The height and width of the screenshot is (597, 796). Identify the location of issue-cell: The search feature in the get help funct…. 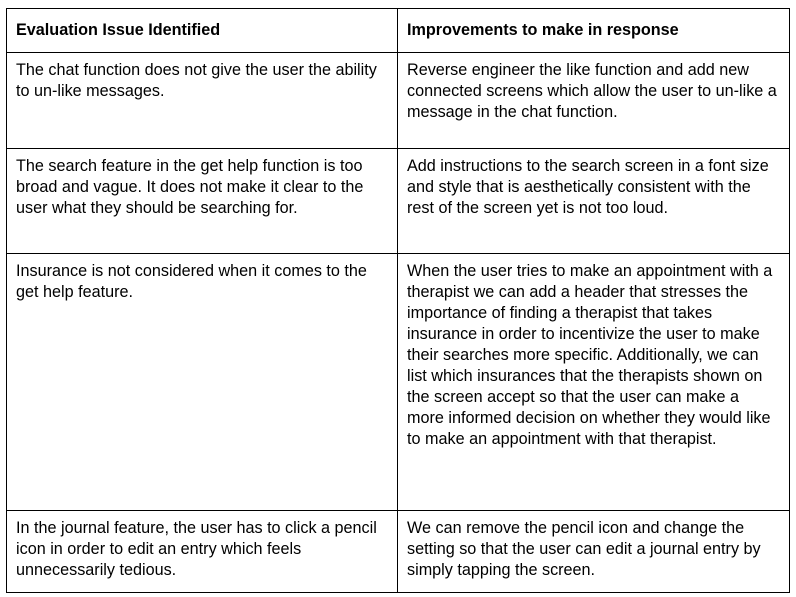
(202, 201).